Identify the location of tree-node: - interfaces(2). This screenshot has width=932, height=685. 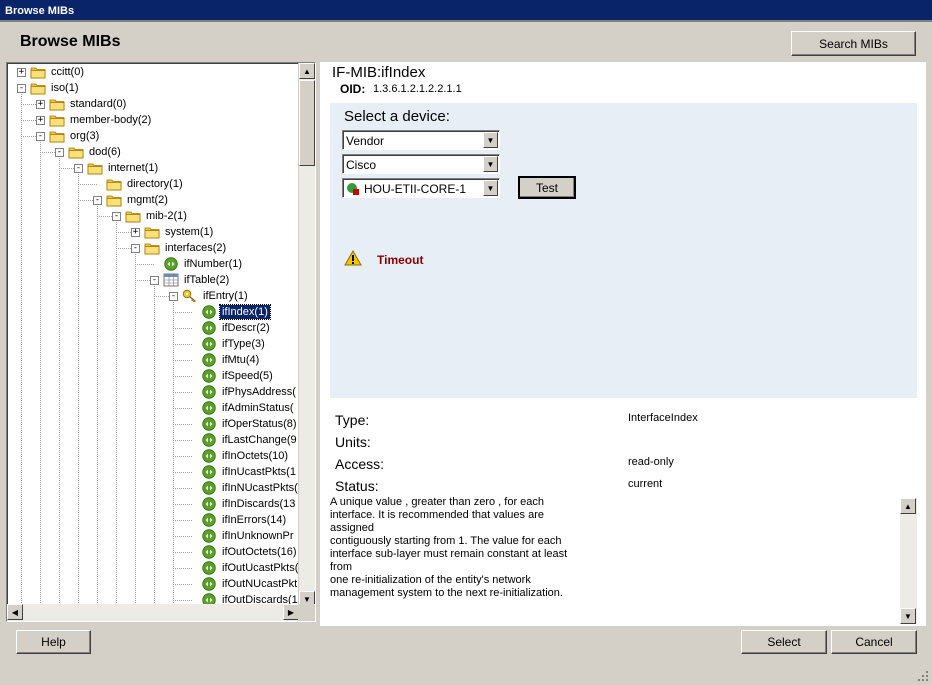
(179, 248).